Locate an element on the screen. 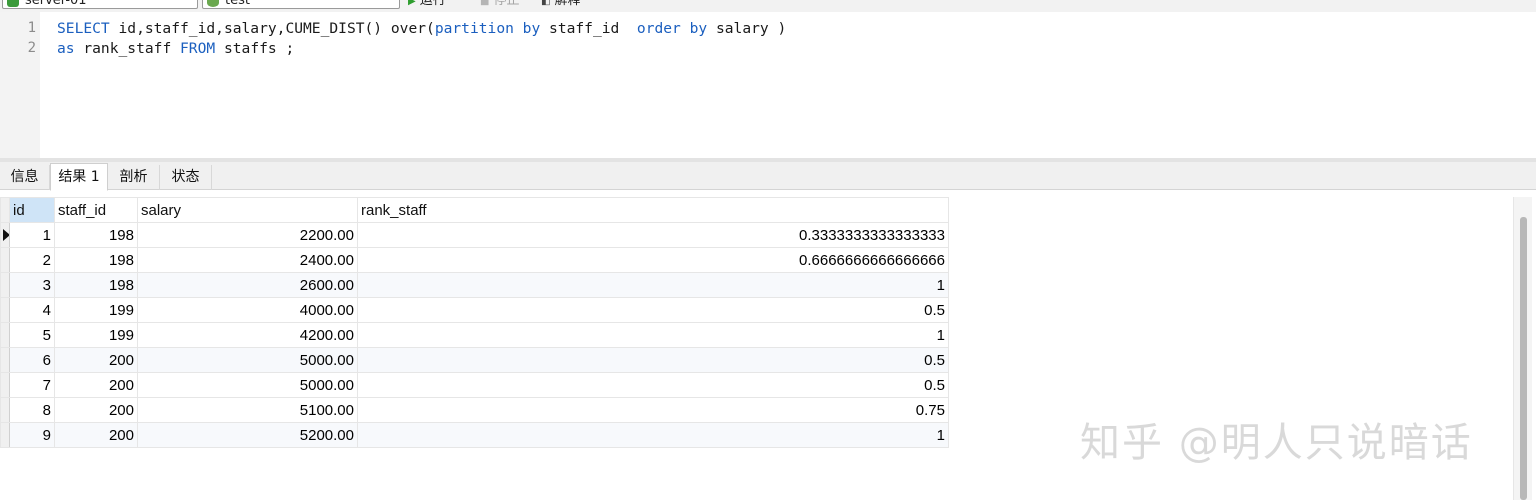 Image resolution: width=1536 pixels, height=500 pixels. explain-icon: ◧ is located at coordinates (546, 3).